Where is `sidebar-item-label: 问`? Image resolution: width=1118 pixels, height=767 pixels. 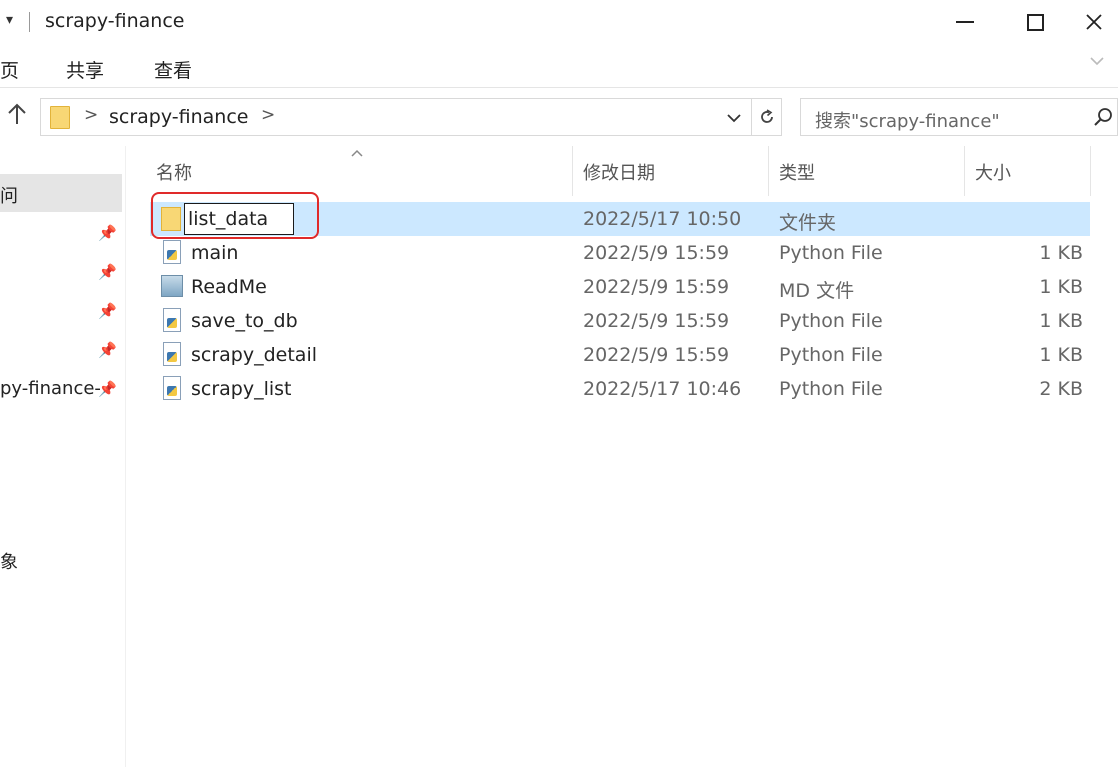
sidebar-item-label: 问 is located at coordinates (9, 196).